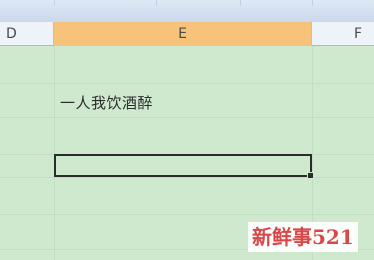 This screenshot has width=374, height=260. I want to click on column-header-f: F, so click(343, 34).